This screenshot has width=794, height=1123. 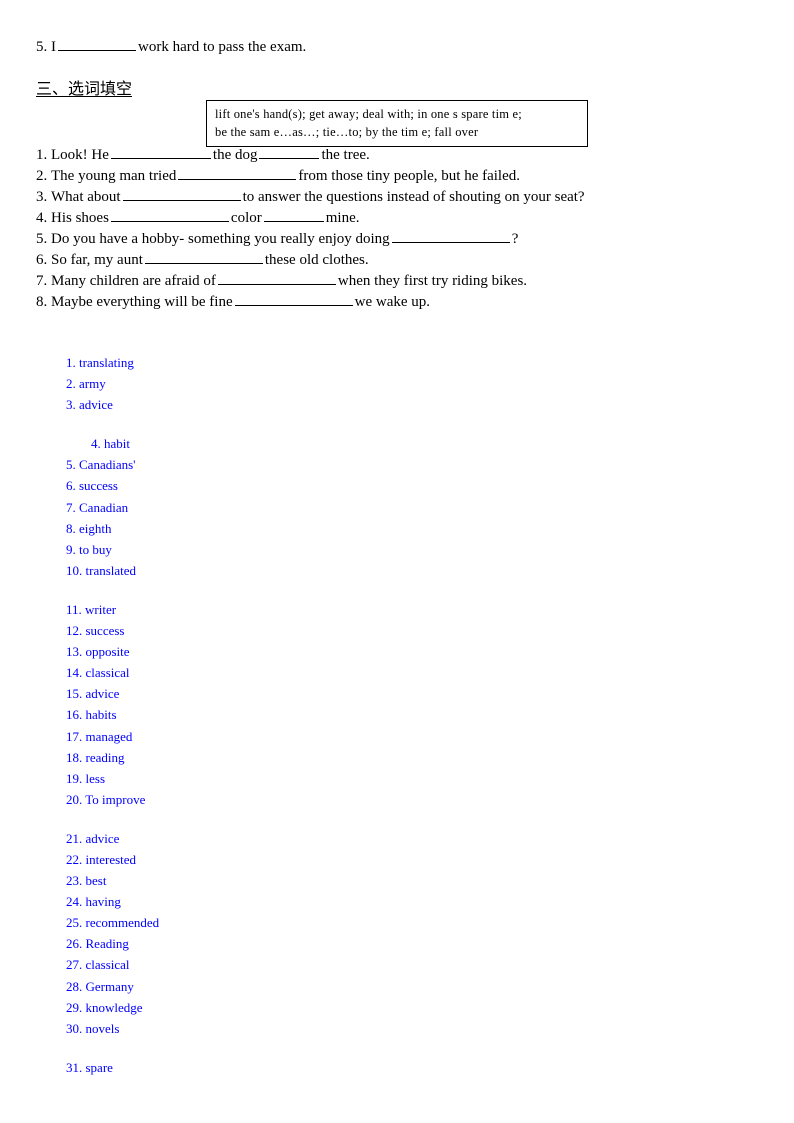 What do you see at coordinates (80, 155) in the screenshot?
I see `question-1-text-a: Look! He` at bounding box center [80, 155].